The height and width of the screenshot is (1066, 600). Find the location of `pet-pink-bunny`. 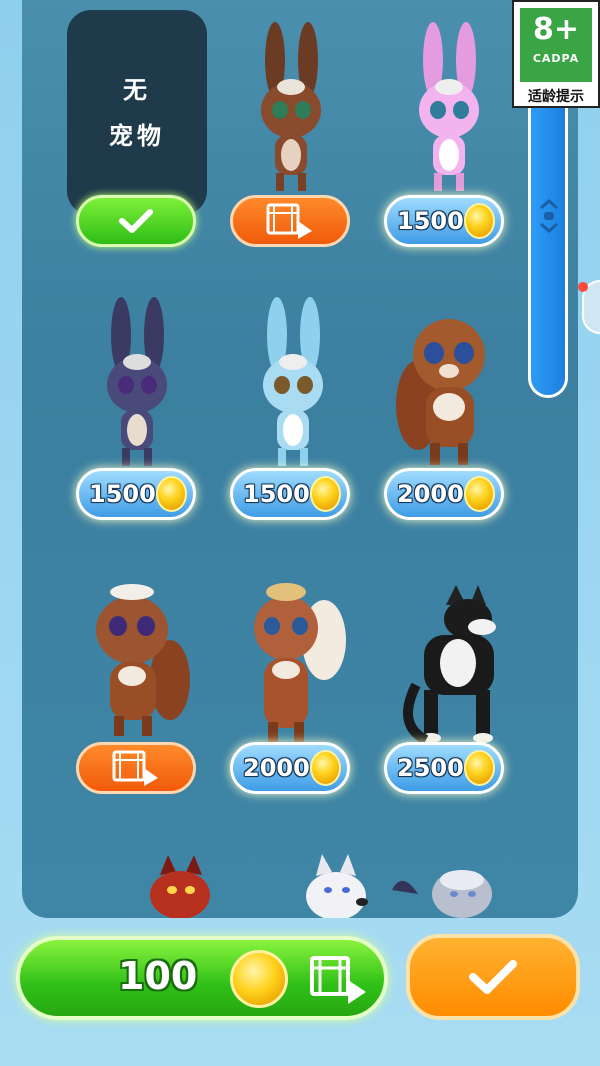

pet-pink-bunny is located at coordinates (448, 105).